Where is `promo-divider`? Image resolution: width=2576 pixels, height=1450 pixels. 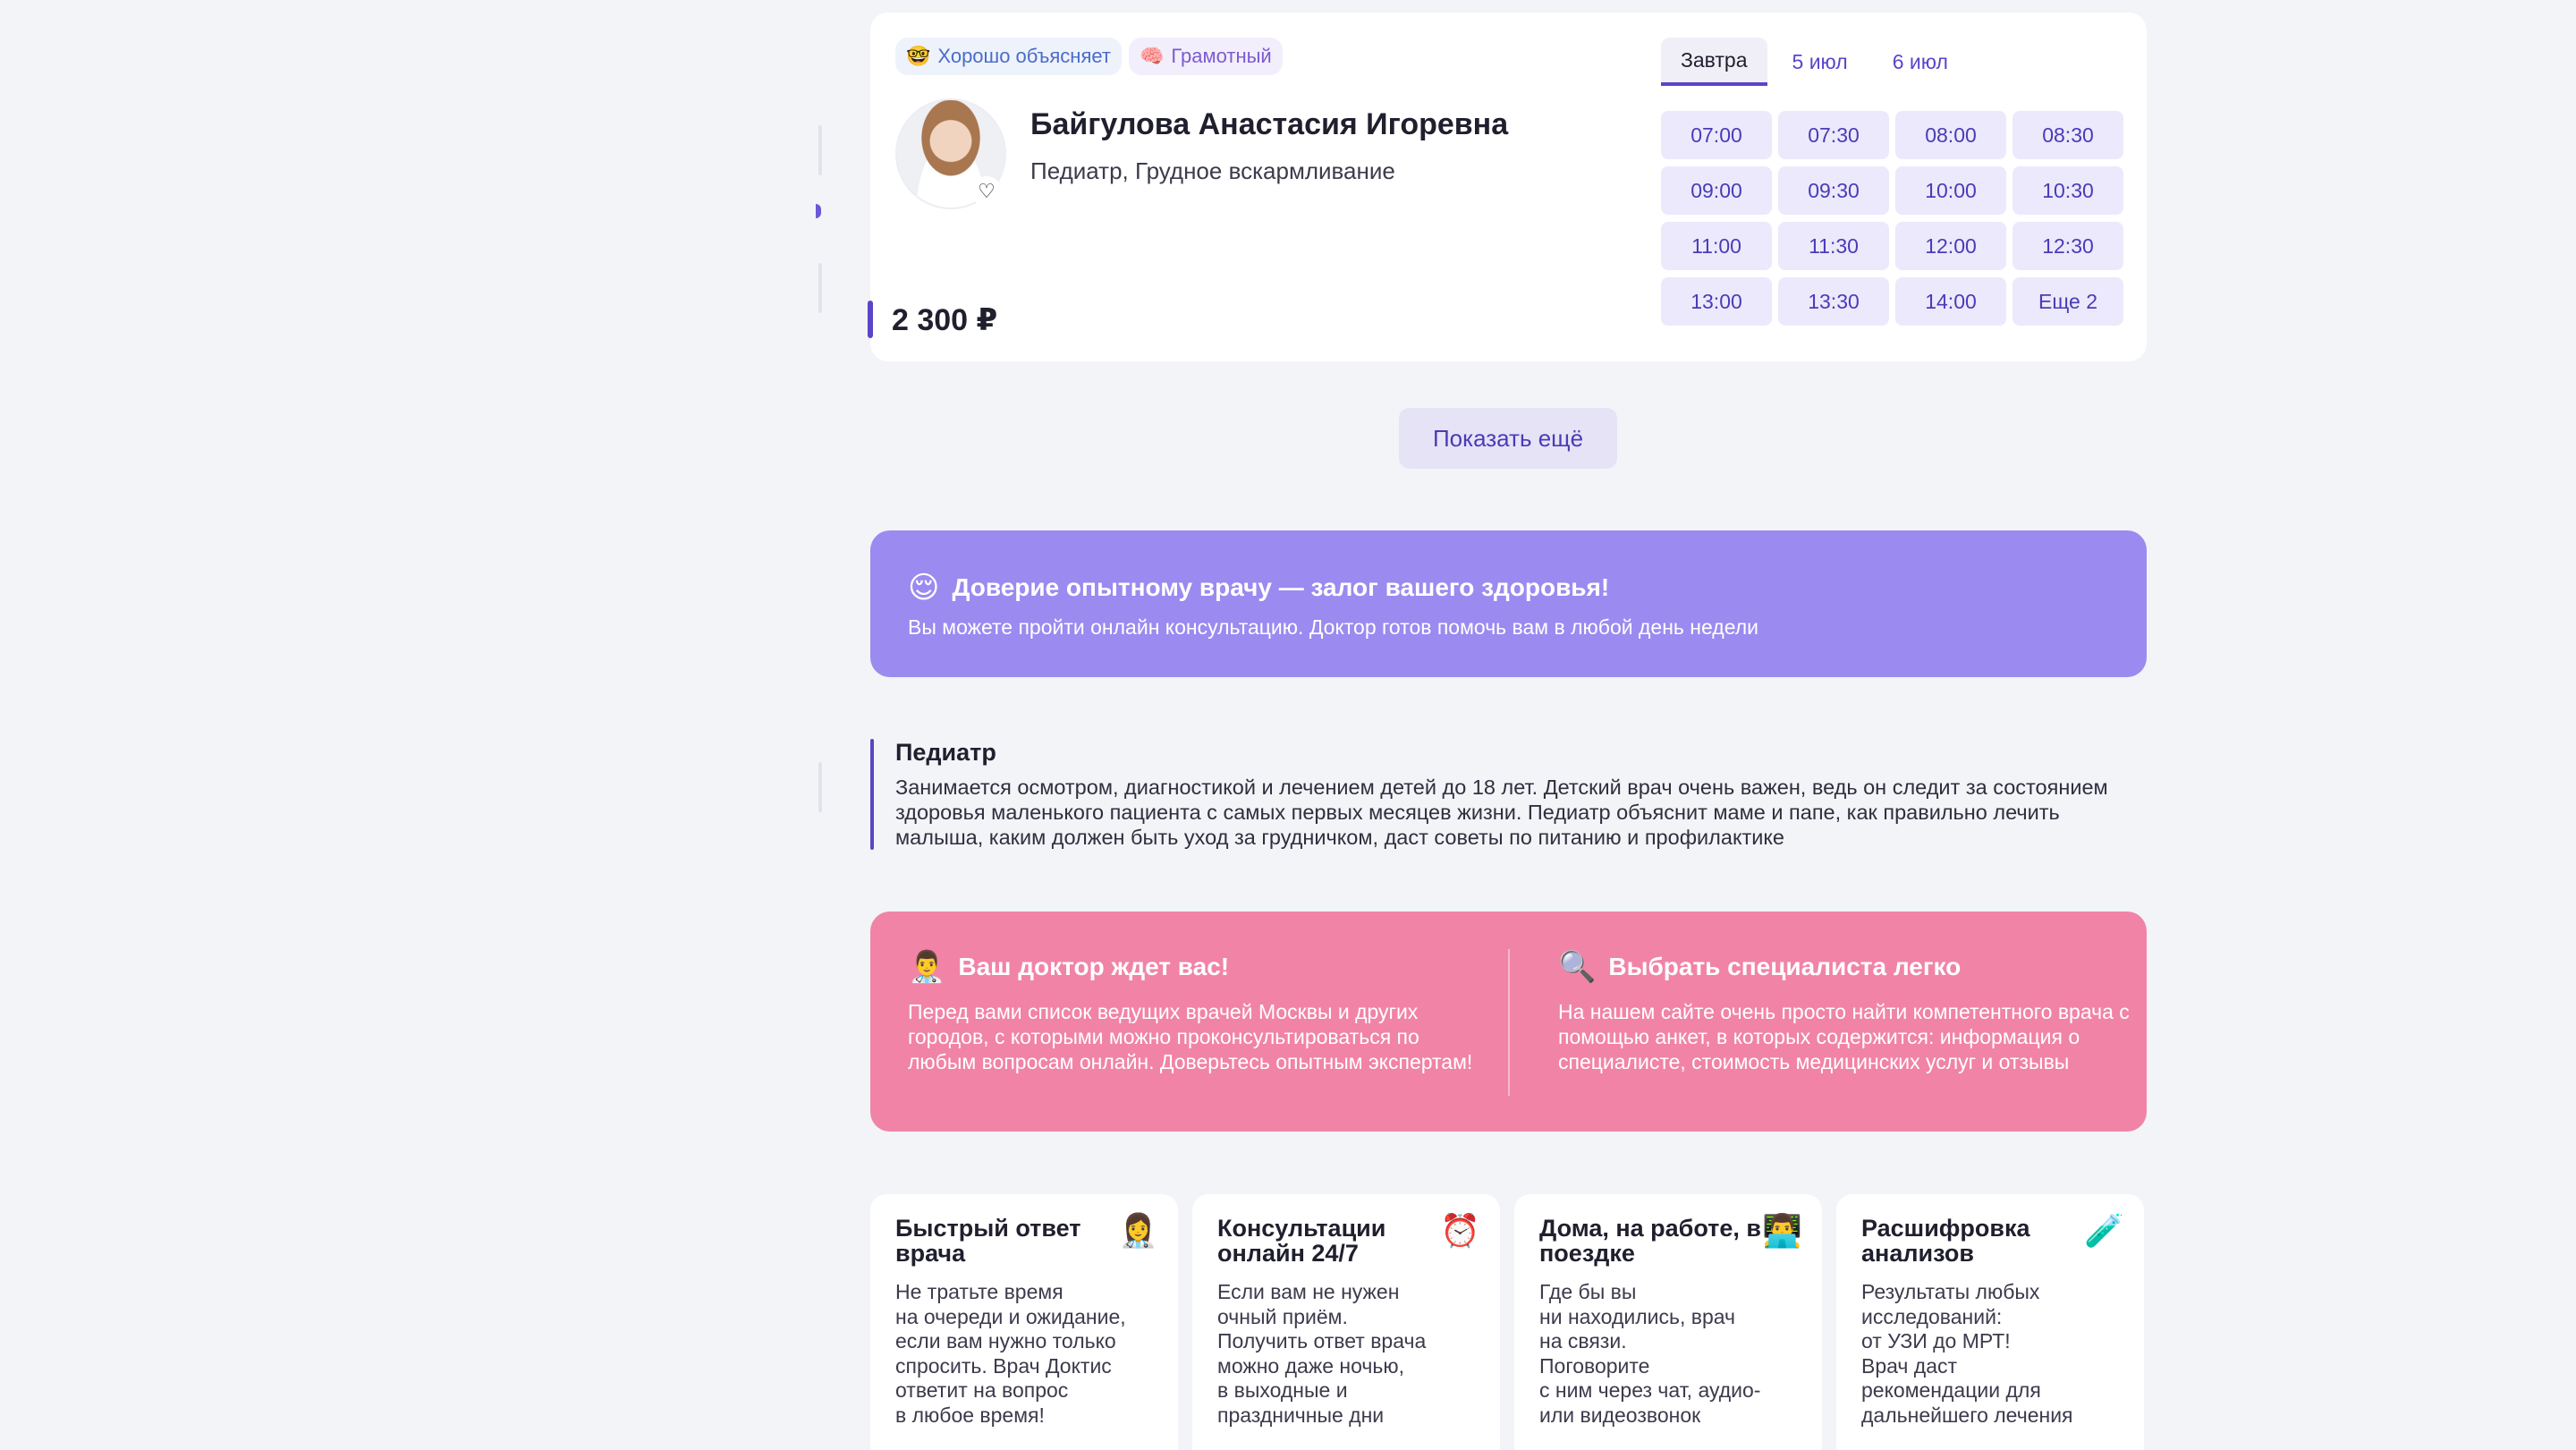
promo-divider is located at coordinates (1509, 1022).